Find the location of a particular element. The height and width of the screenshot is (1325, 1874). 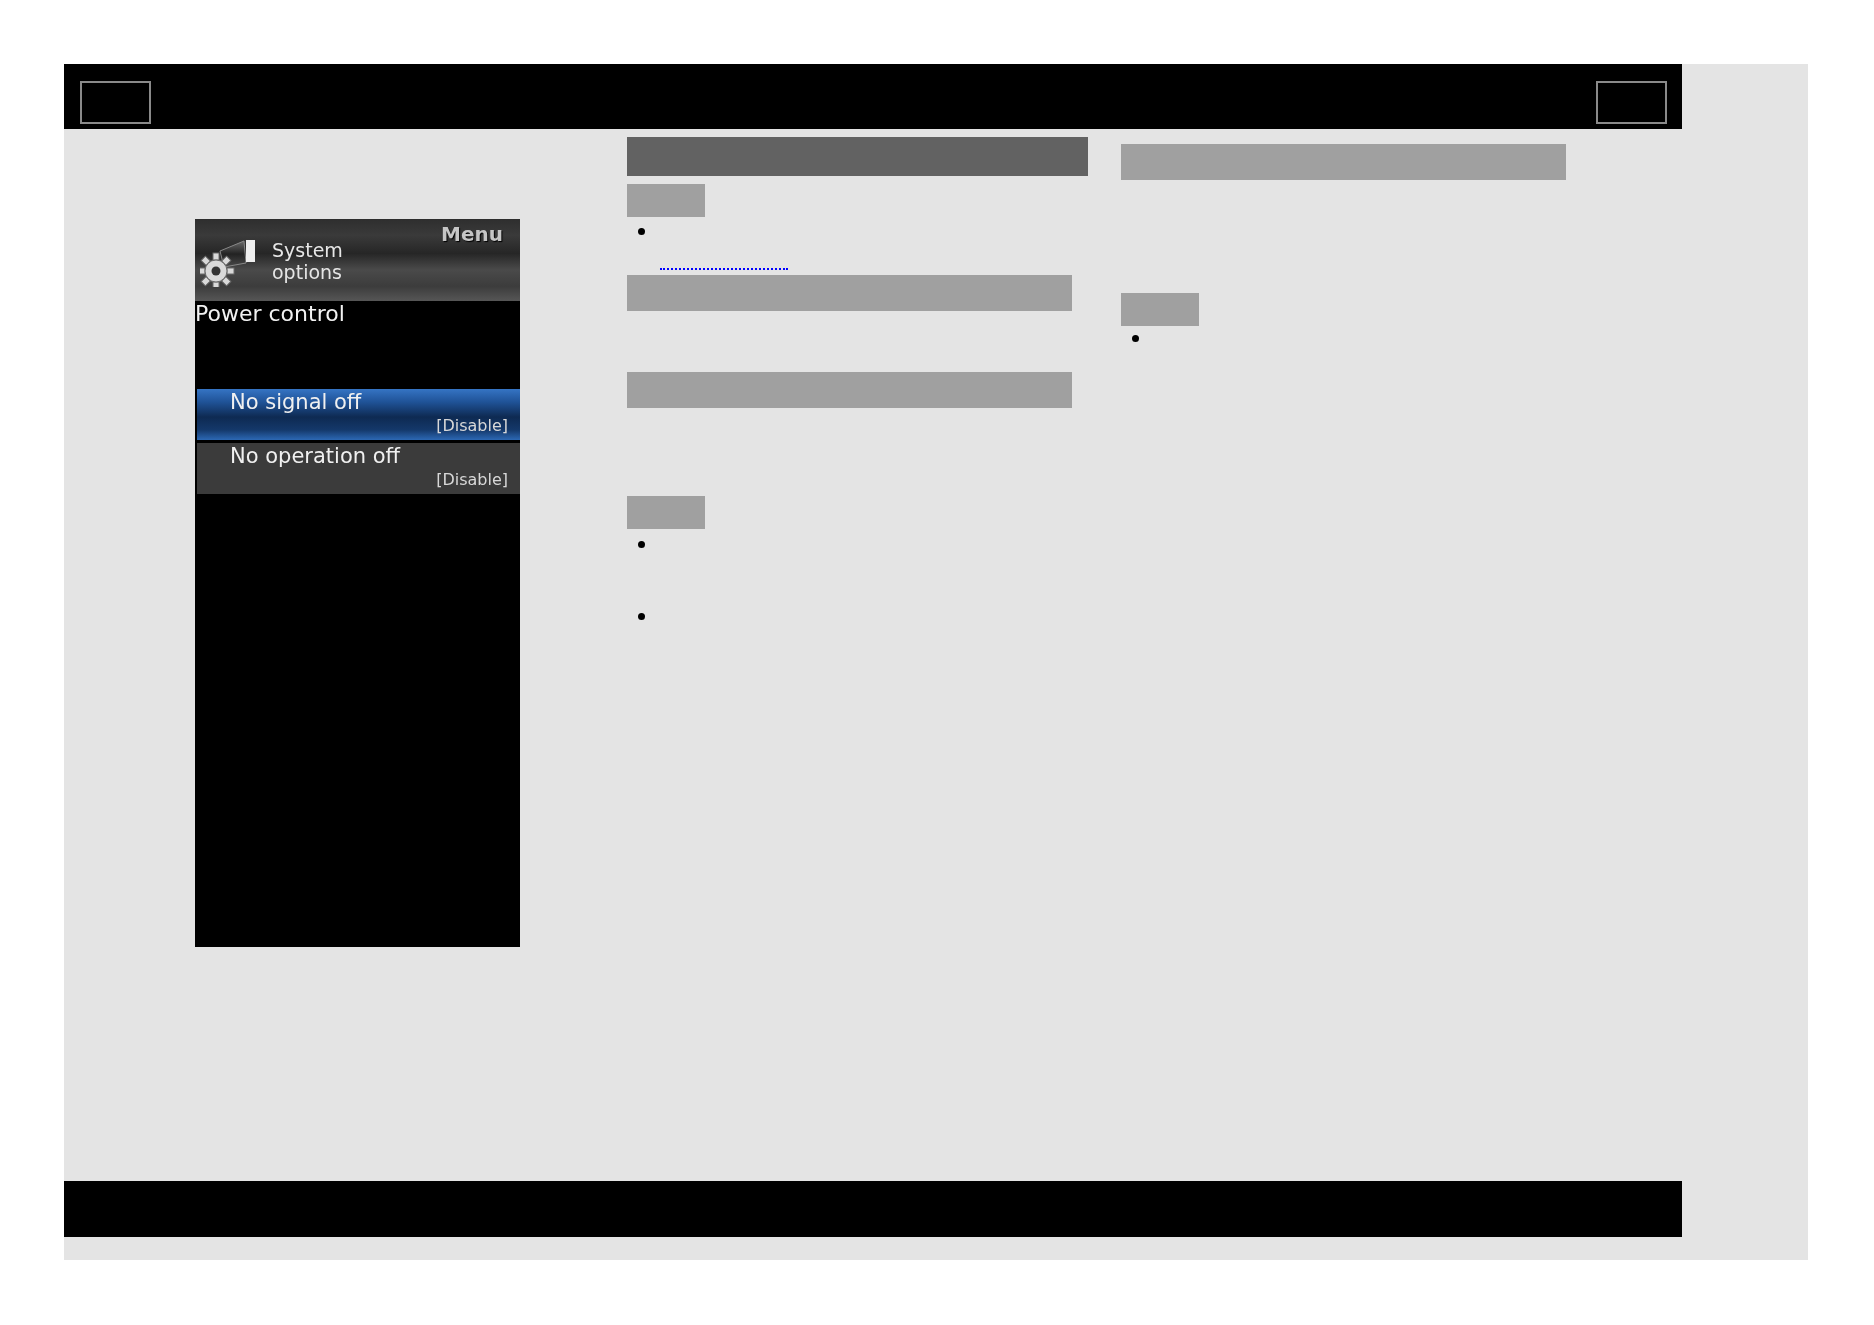

item-label: No signal off is located at coordinates (296, 402).